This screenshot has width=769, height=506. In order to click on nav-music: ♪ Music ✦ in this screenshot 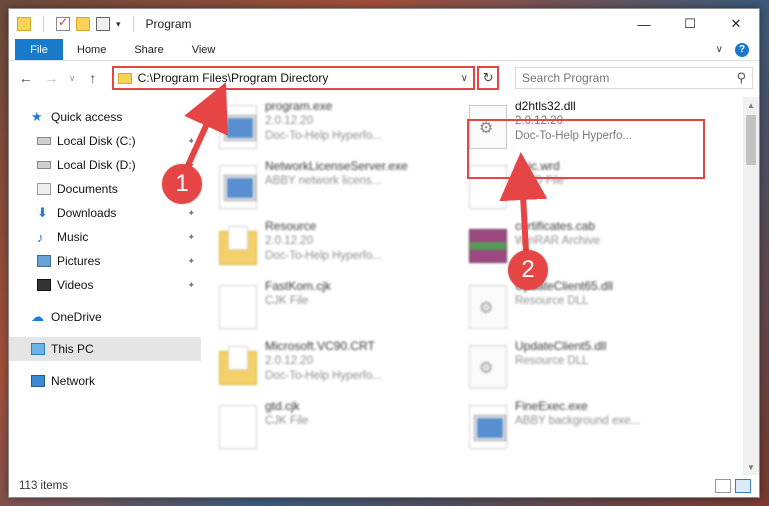, I will do `click(105, 237)`.